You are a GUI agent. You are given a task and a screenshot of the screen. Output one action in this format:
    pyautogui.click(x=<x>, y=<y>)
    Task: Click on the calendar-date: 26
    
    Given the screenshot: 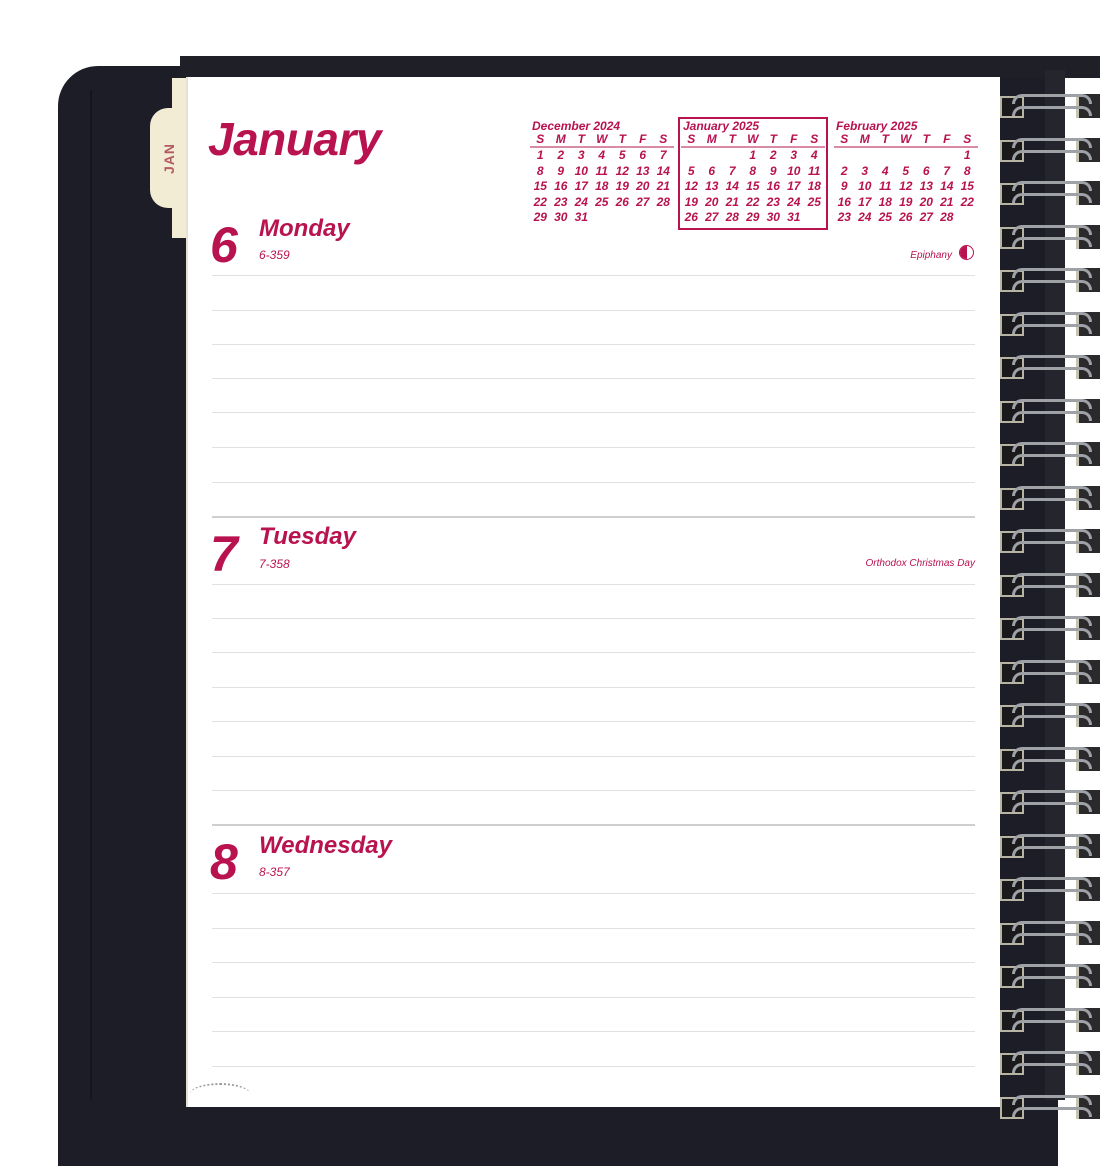 What is the action you would take?
    pyautogui.click(x=622, y=201)
    